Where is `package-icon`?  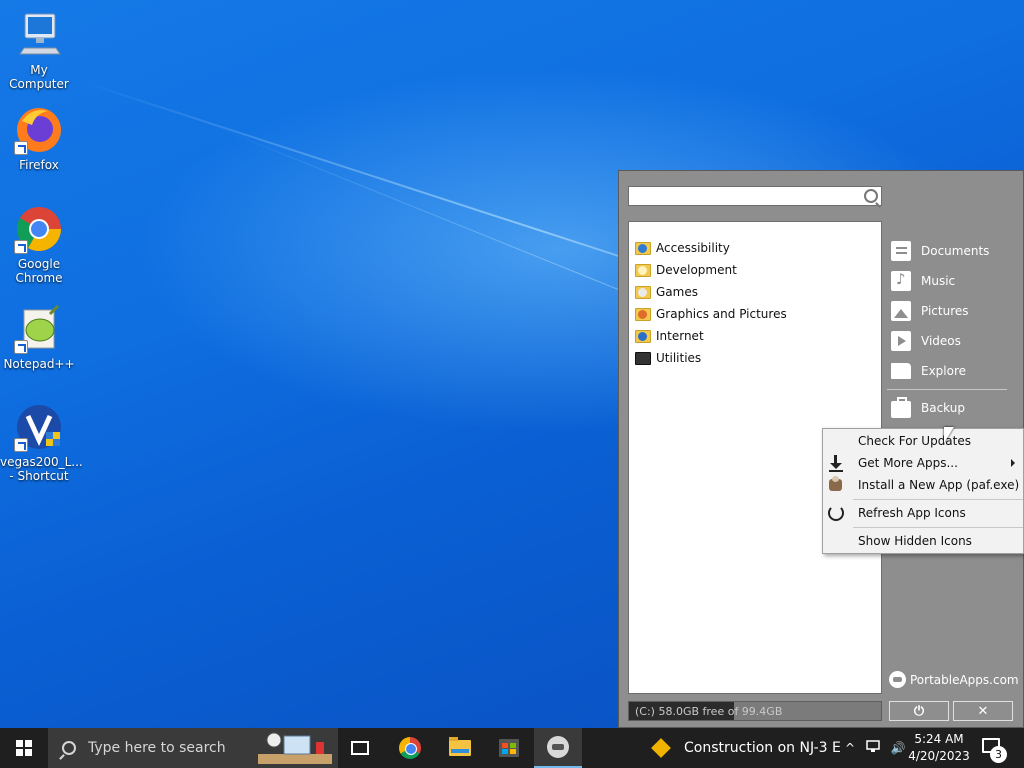 package-icon is located at coordinates (836, 485).